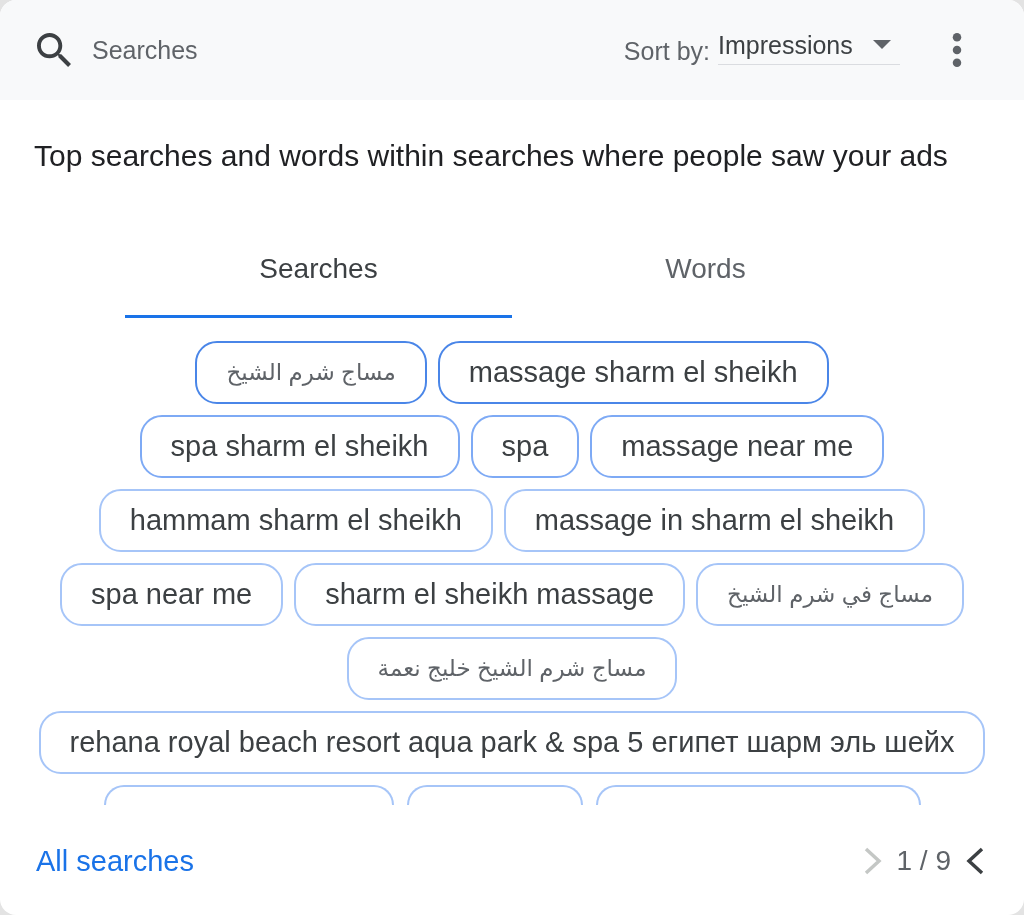 The height and width of the screenshot is (915, 1024). What do you see at coordinates (666, 51) in the screenshot?
I see `sort-label: Sort by:` at bounding box center [666, 51].